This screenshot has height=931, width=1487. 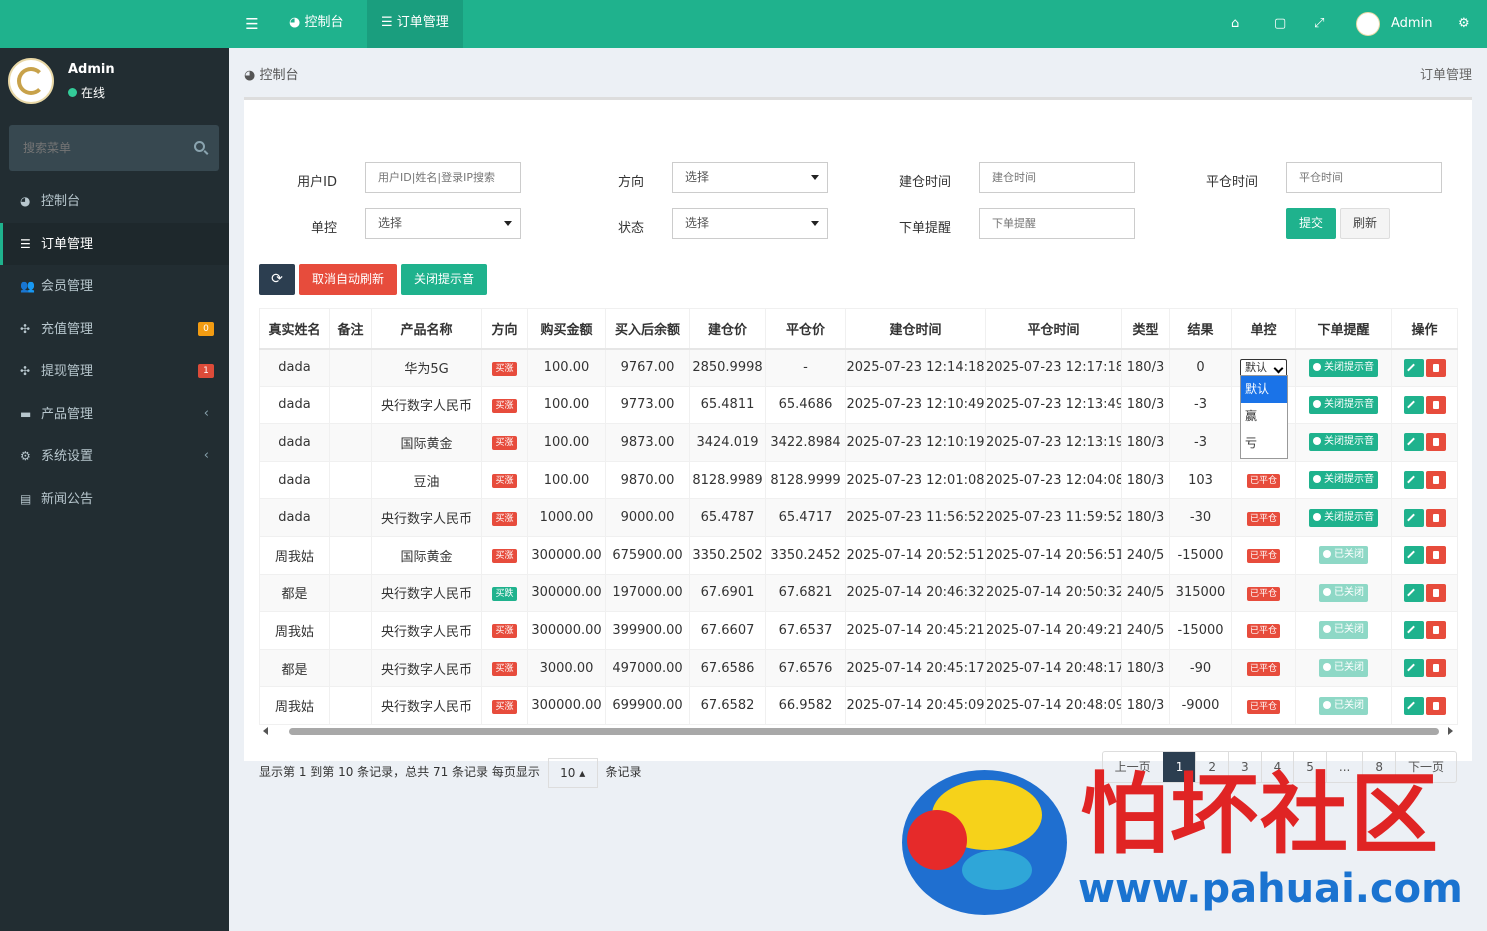 I want to click on sidebar-item-4: ✣ 提现管理 1, so click(x=114, y=371).